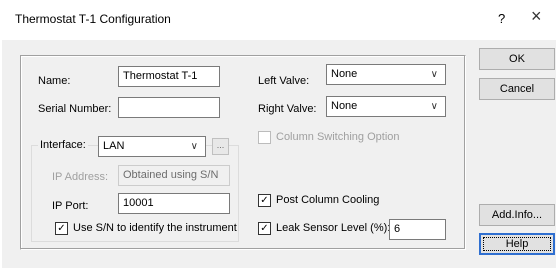 Image resolution: width=560 pixels, height=268 pixels. Describe the element at coordinates (417, 229) in the screenshot. I see `leak-sensor-level-field: 6` at that location.